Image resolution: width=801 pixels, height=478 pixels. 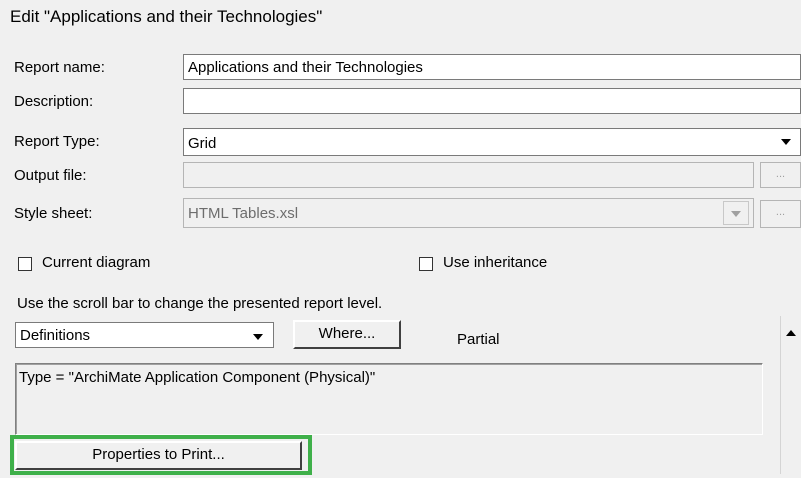 I want to click on style-sheet-dropdown-icon, so click(x=736, y=214).